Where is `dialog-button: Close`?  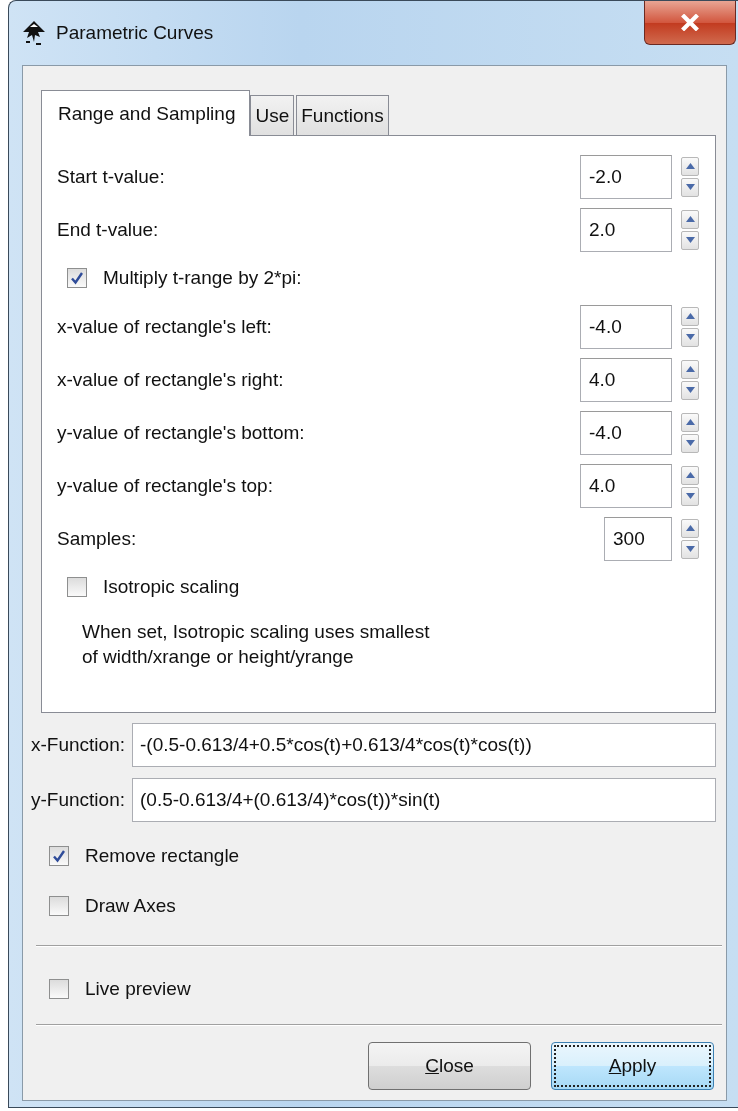
dialog-button: Close is located at coordinates (449, 1066).